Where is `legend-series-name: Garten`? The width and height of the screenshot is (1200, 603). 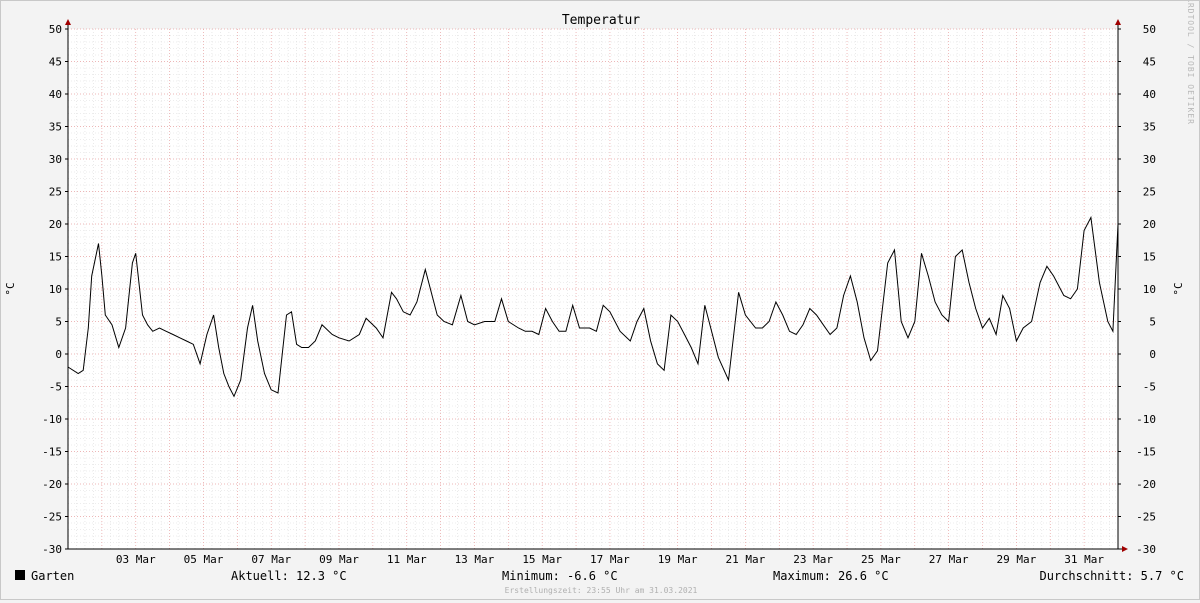 legend-series-name: Garten is located at coordinates (52, 576).